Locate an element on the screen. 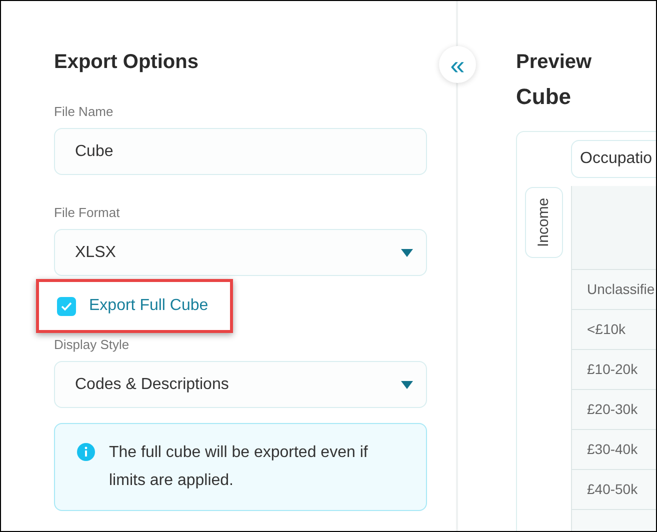  checkbox is located at coordinates (66, 306).